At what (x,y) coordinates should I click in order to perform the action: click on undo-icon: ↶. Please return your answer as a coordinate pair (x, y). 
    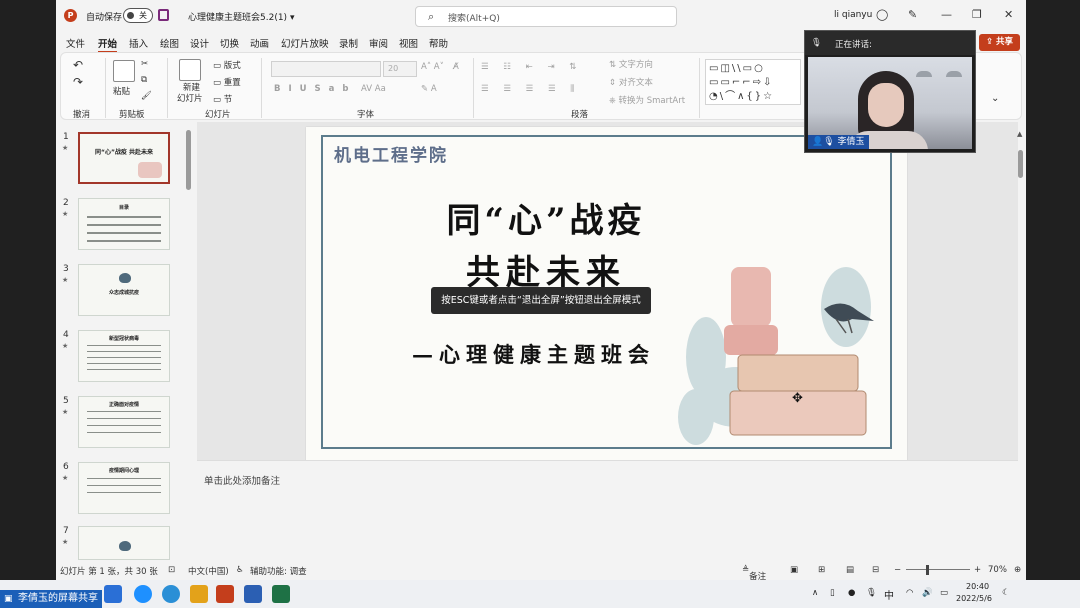
    Looking at the image, I should click on (78, 65).